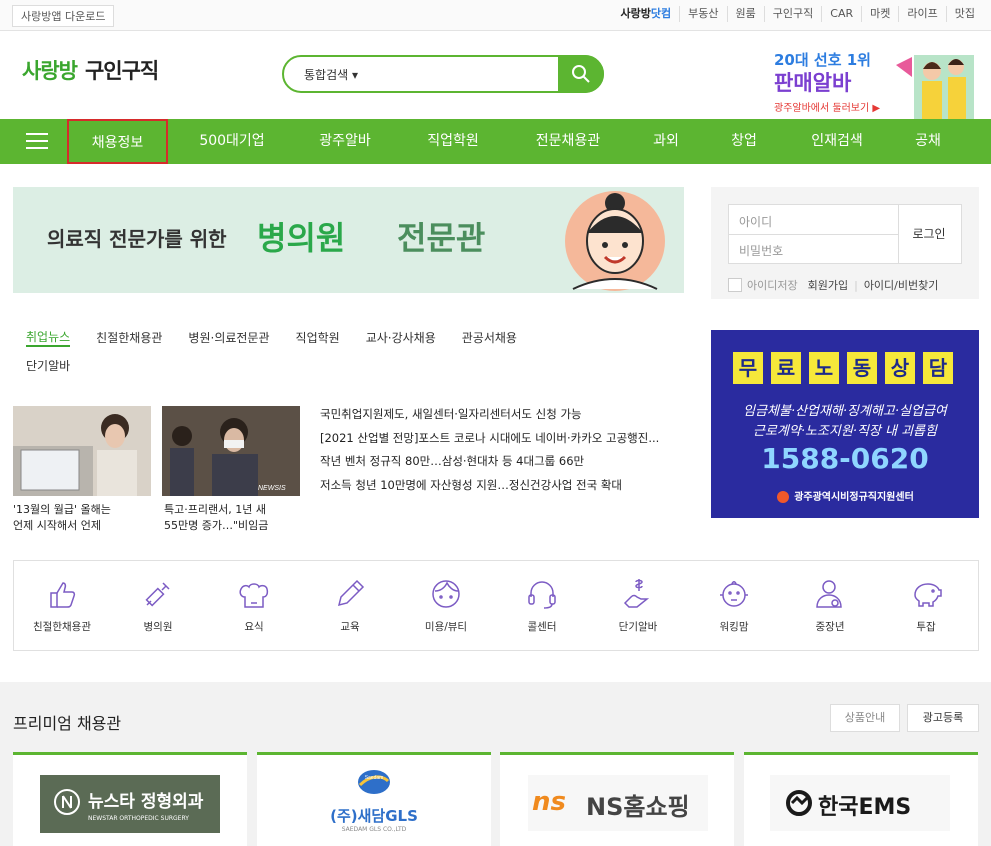 This screenshot has width=991, height=846. I want to click on premium-card-saedam: Saedam (주)새담GLS SAEDAM GLS CO.,LTD, so click(374, 799).